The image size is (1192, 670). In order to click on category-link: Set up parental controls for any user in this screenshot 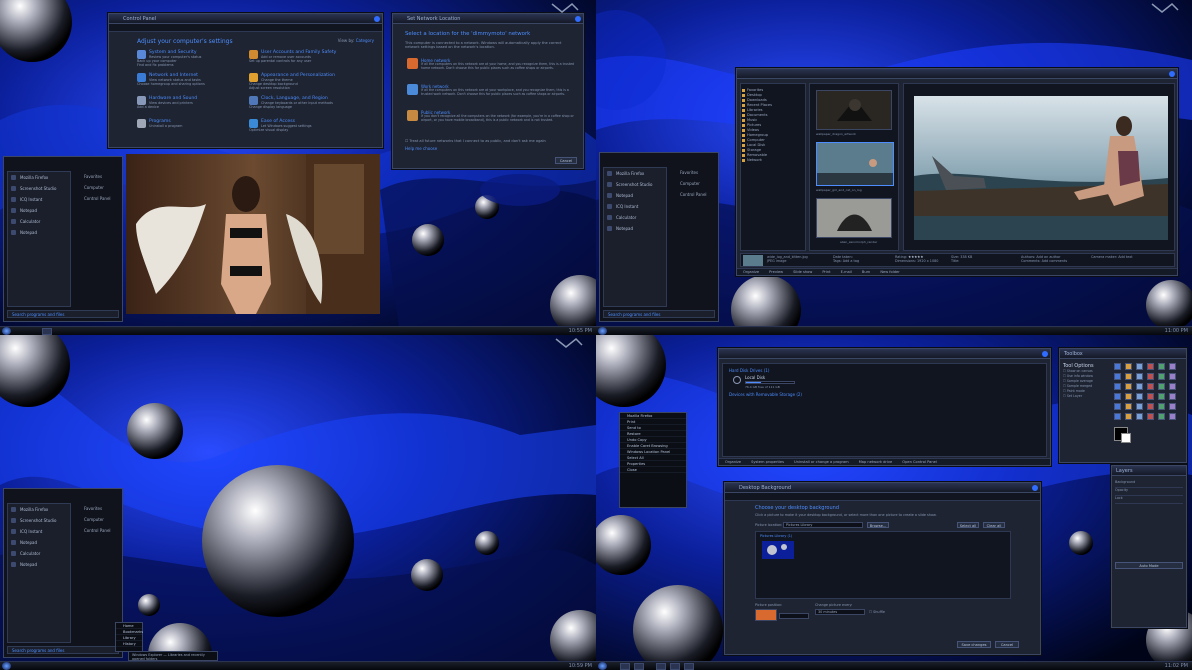, I will do `click(303, 61)`.